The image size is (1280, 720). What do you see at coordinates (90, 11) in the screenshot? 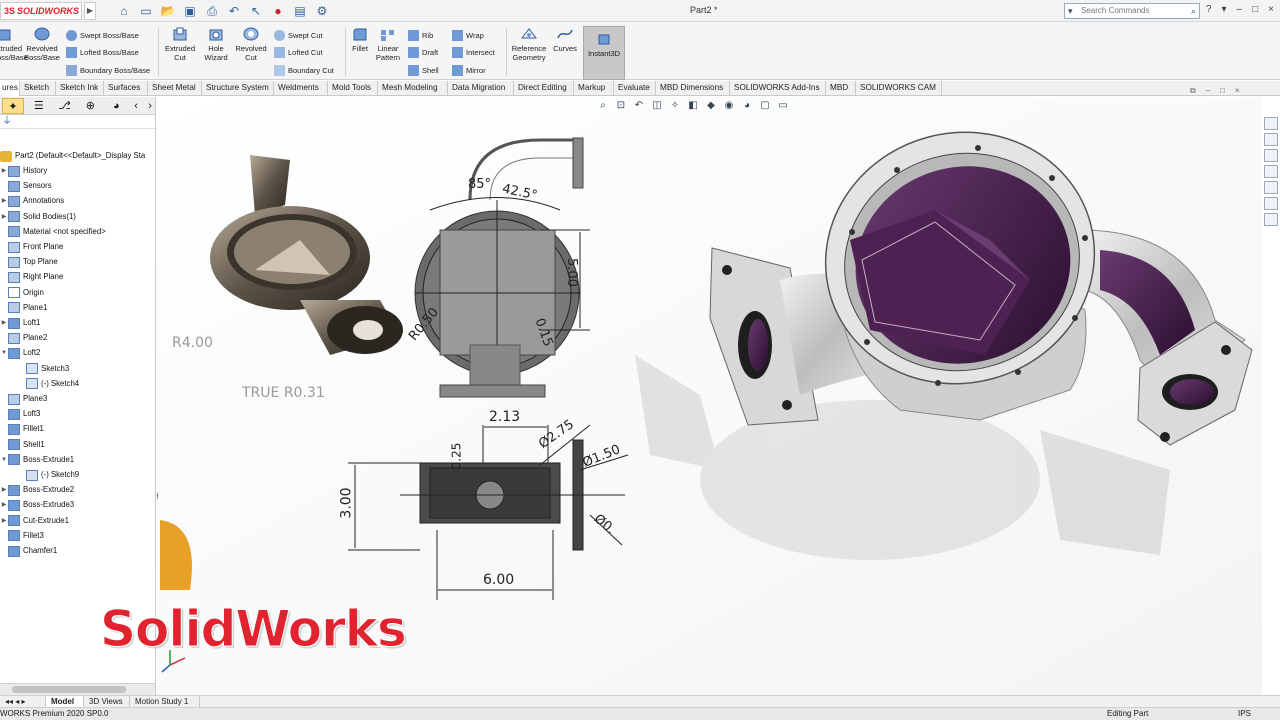
I see `menu-expand-arrow-icon: ▶` at bounding box center [90, 11].